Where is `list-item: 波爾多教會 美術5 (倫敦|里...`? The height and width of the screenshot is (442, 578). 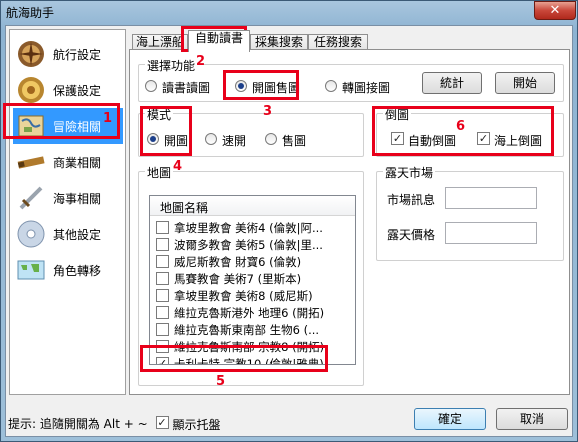 list-item: 波爾多教會 美術5 (倫敦|里... is located at coordinates (254, 245).